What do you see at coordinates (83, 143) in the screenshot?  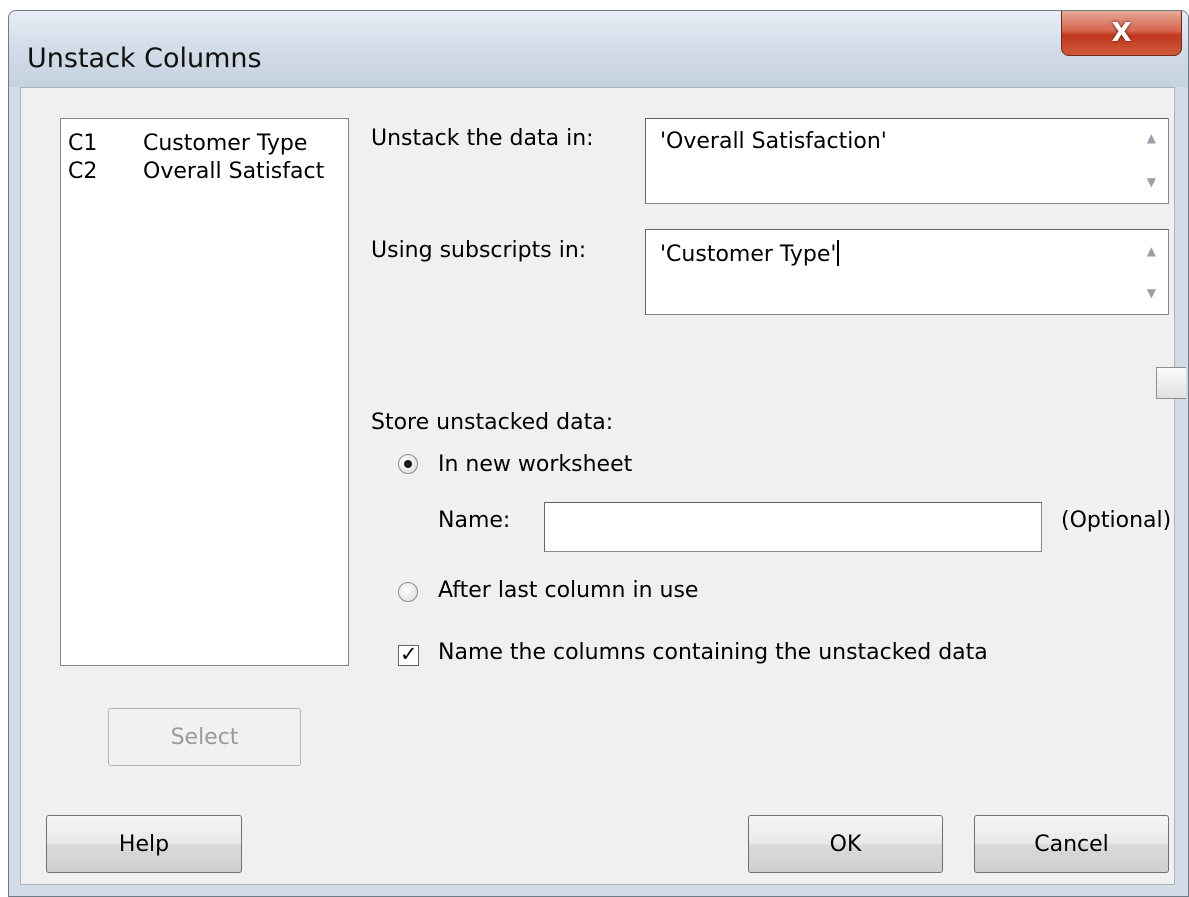 I see `column-id: C1` at bounding box center [83, 143].